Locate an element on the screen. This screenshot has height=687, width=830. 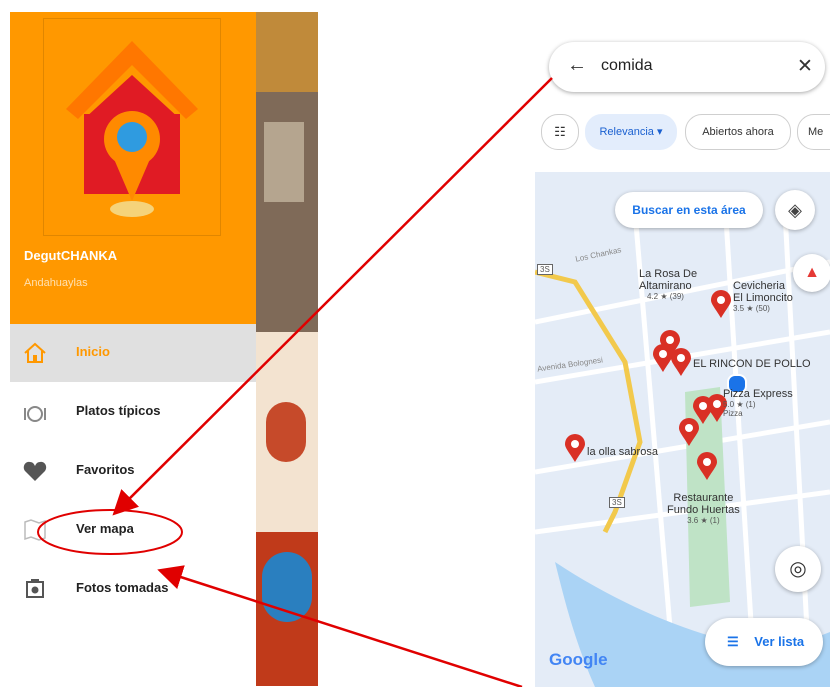
camera-icon is located at coordinates (35, 588).